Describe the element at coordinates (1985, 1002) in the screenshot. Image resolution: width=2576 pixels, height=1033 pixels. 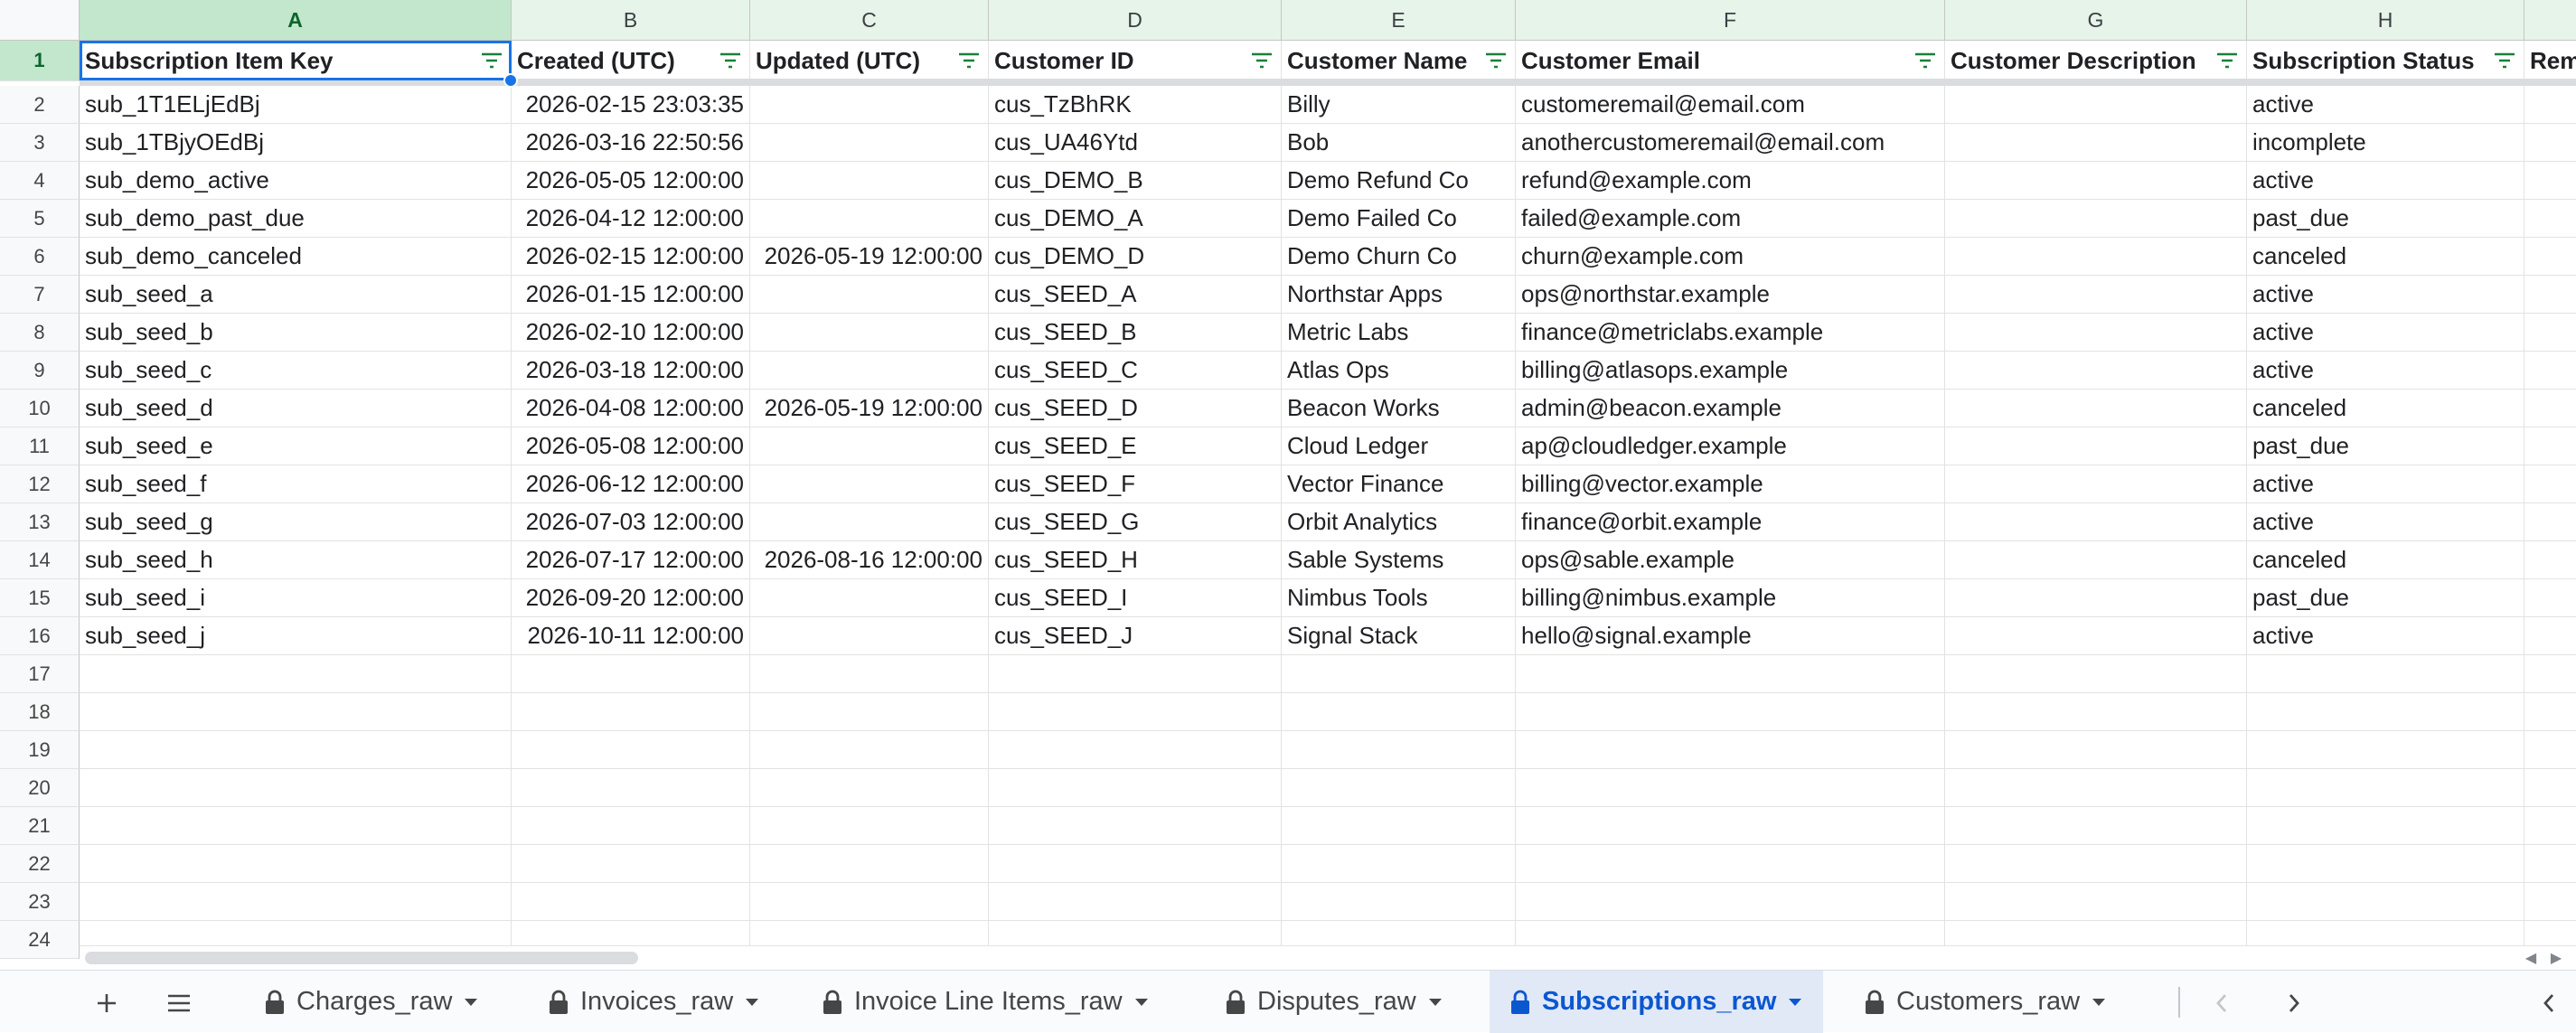
I see `sheet-tab-customers-raw: Customers_raw` at that location.